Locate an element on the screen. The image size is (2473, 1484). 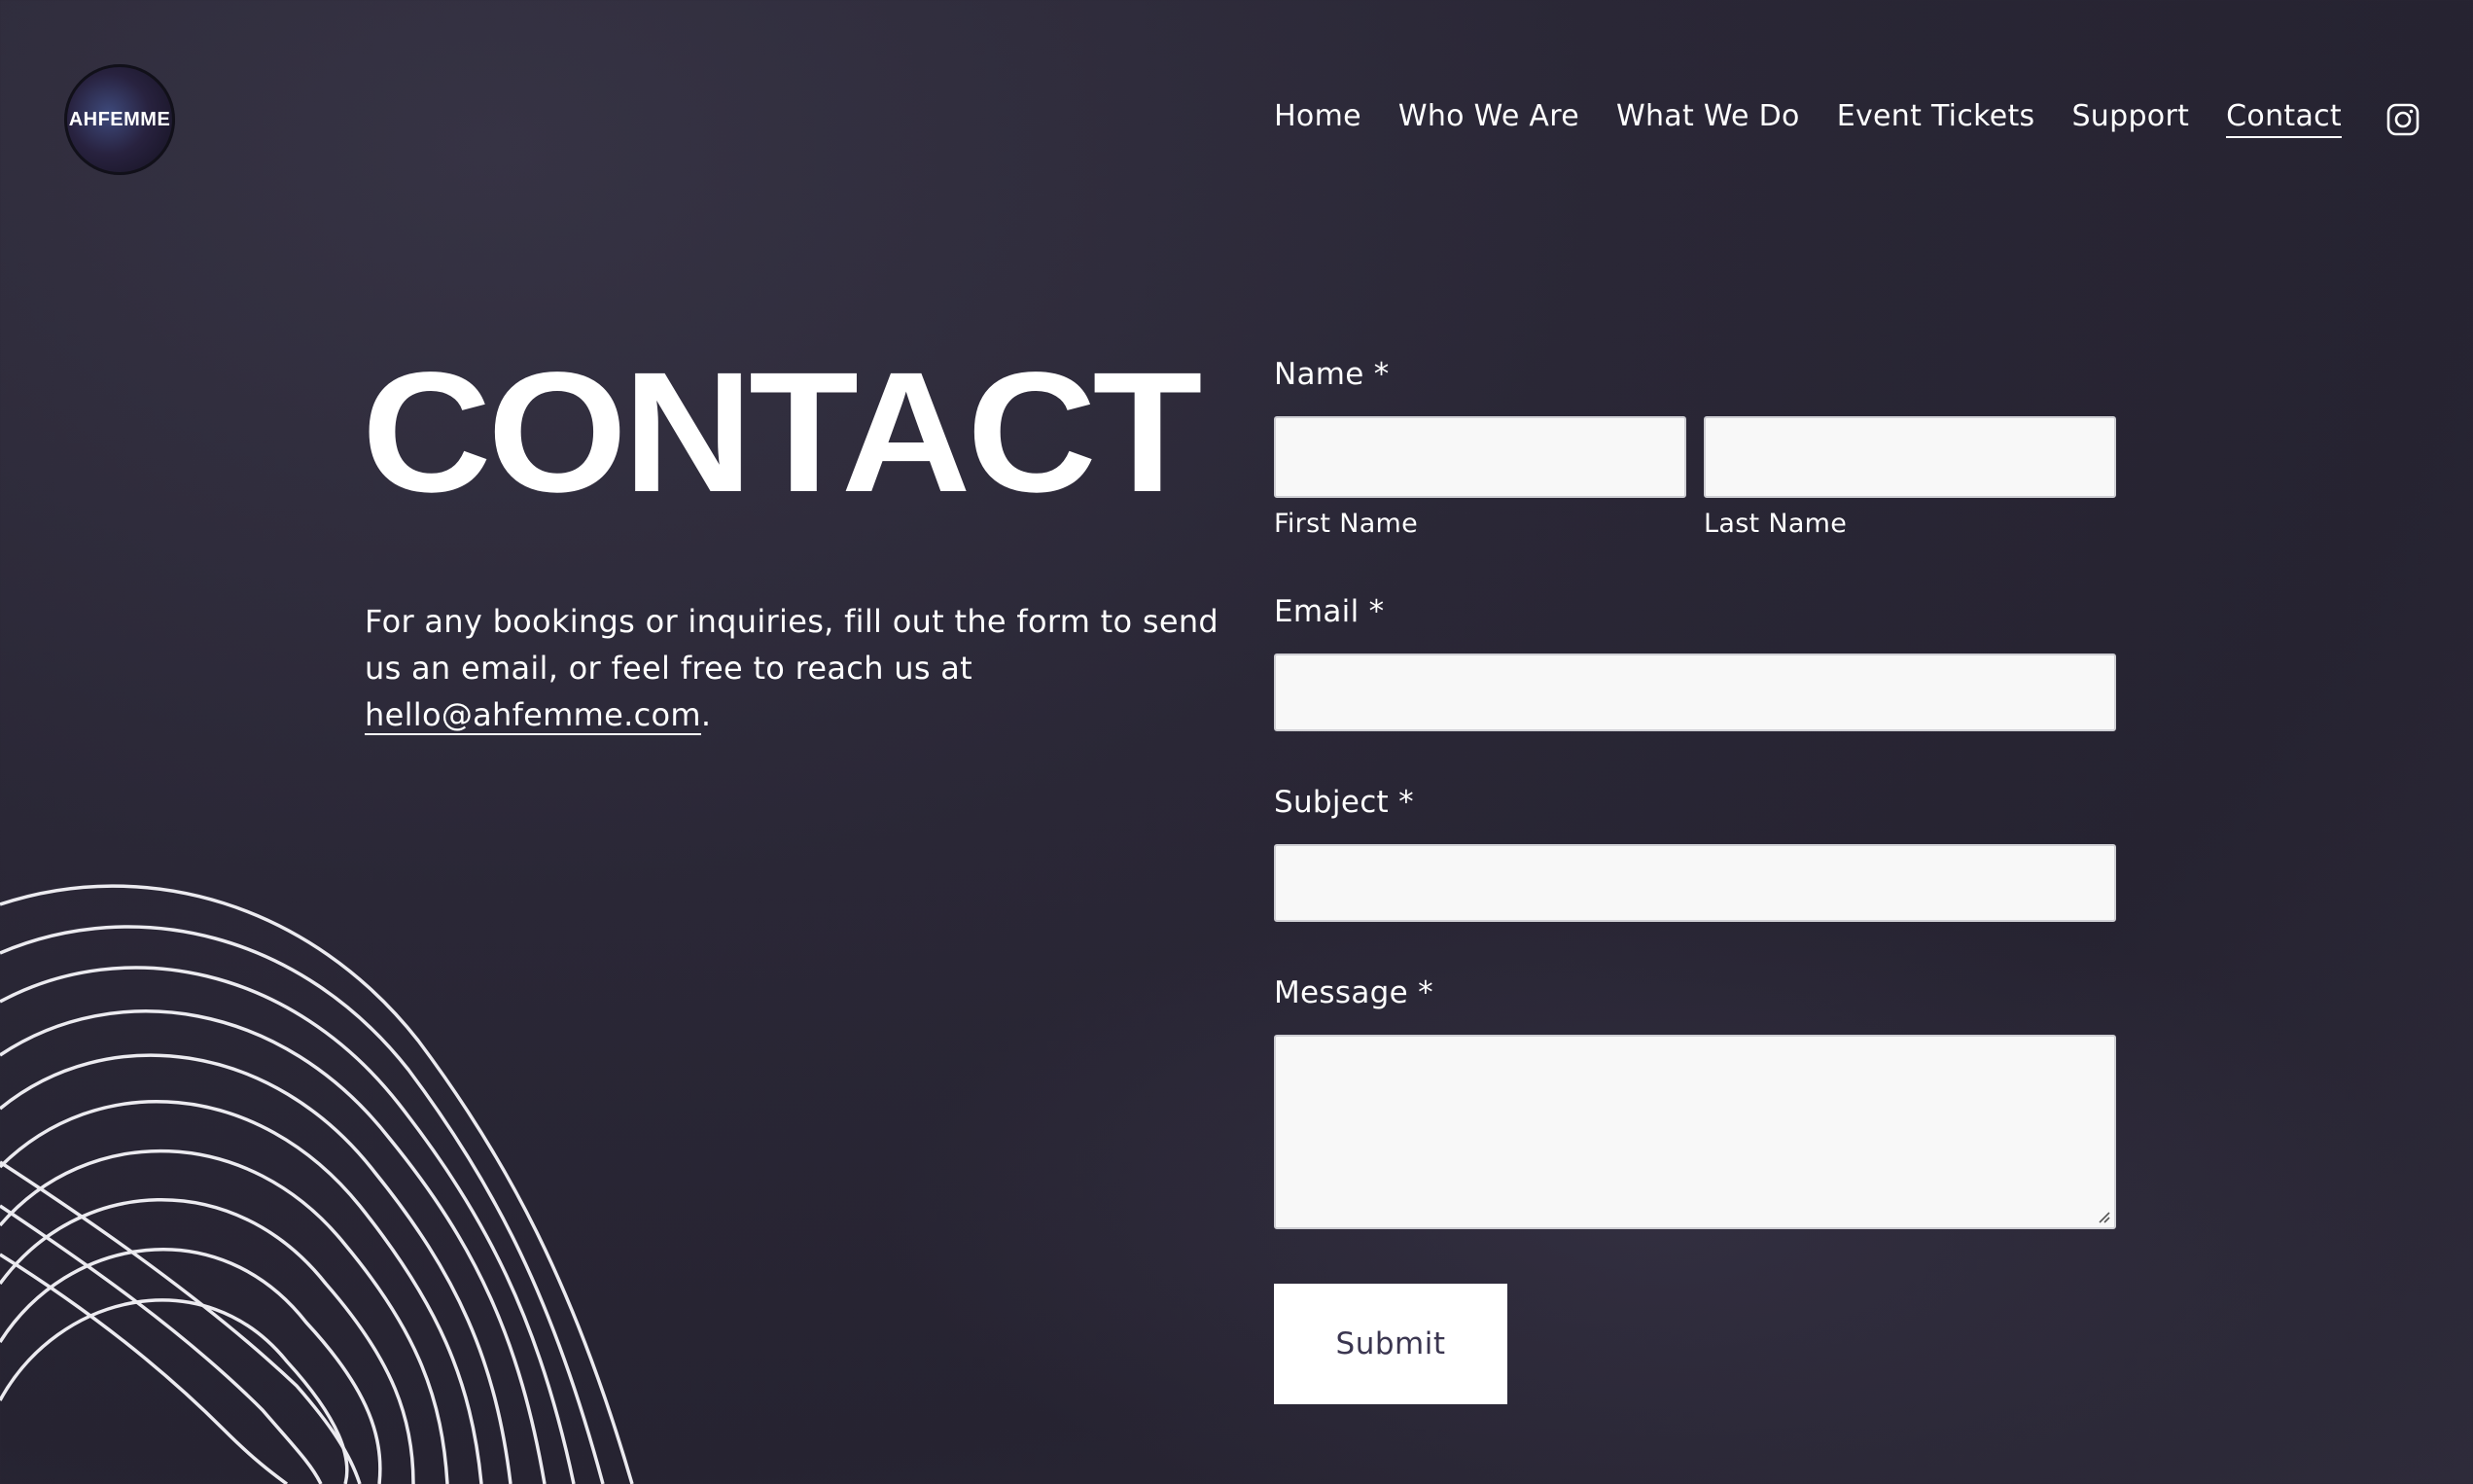
nav-contact: Contact is located at coordinates (2284, 118).